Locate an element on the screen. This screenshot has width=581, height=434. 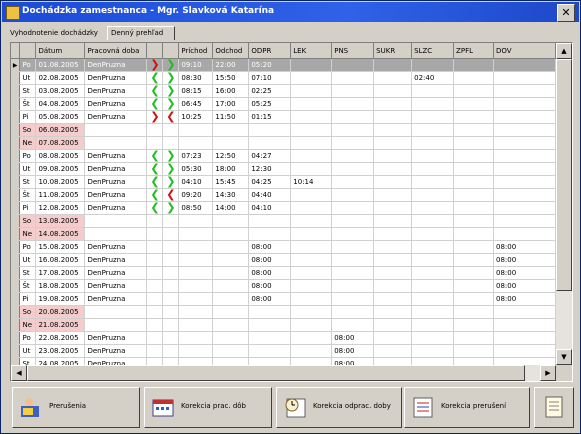
scroll-right-button: ▶ is located at coordinates (548, 373).